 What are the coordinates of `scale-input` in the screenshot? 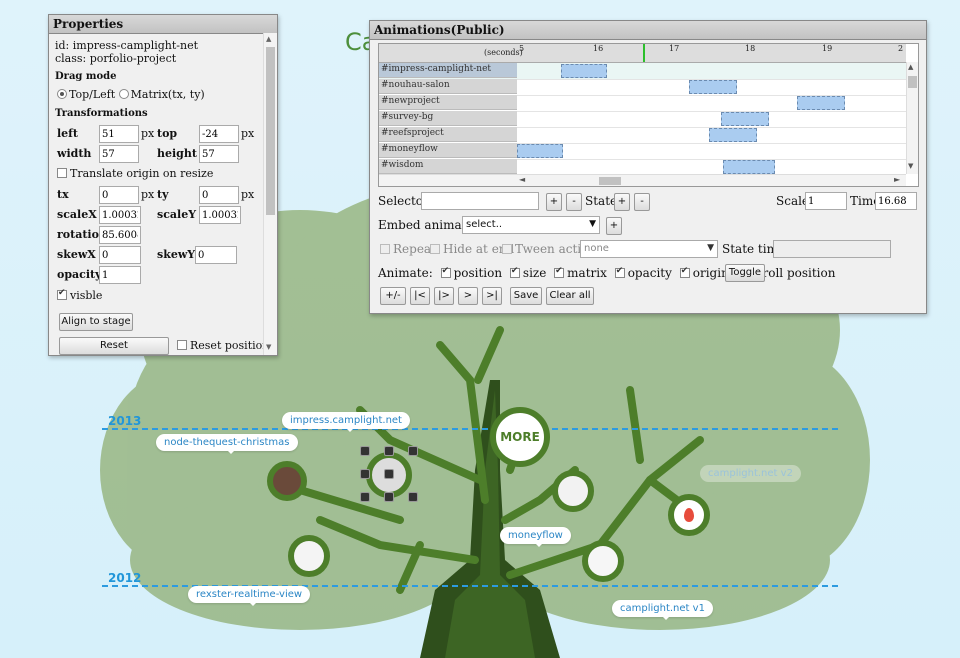 It's located at (826, 201).